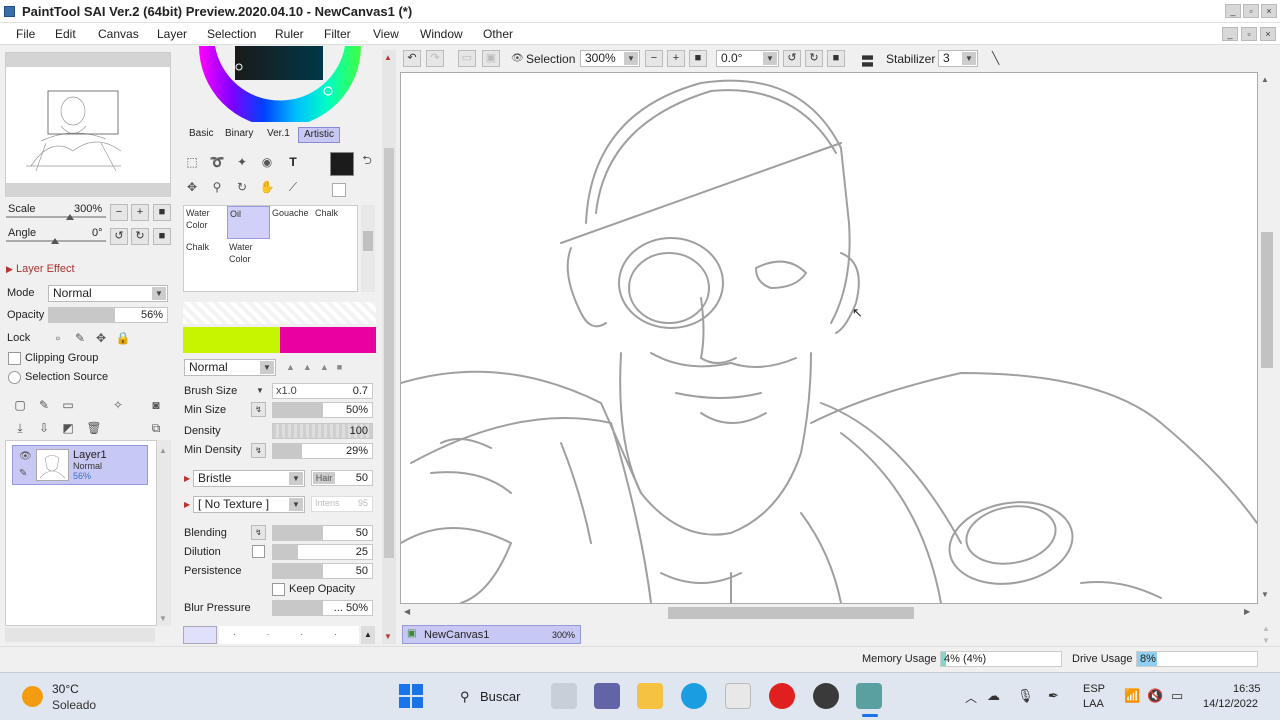  What do you see at coordinates (1132, 696) in the screenshot?
I see `wifi-icon: 📶` at bounding box center [1132, 696].